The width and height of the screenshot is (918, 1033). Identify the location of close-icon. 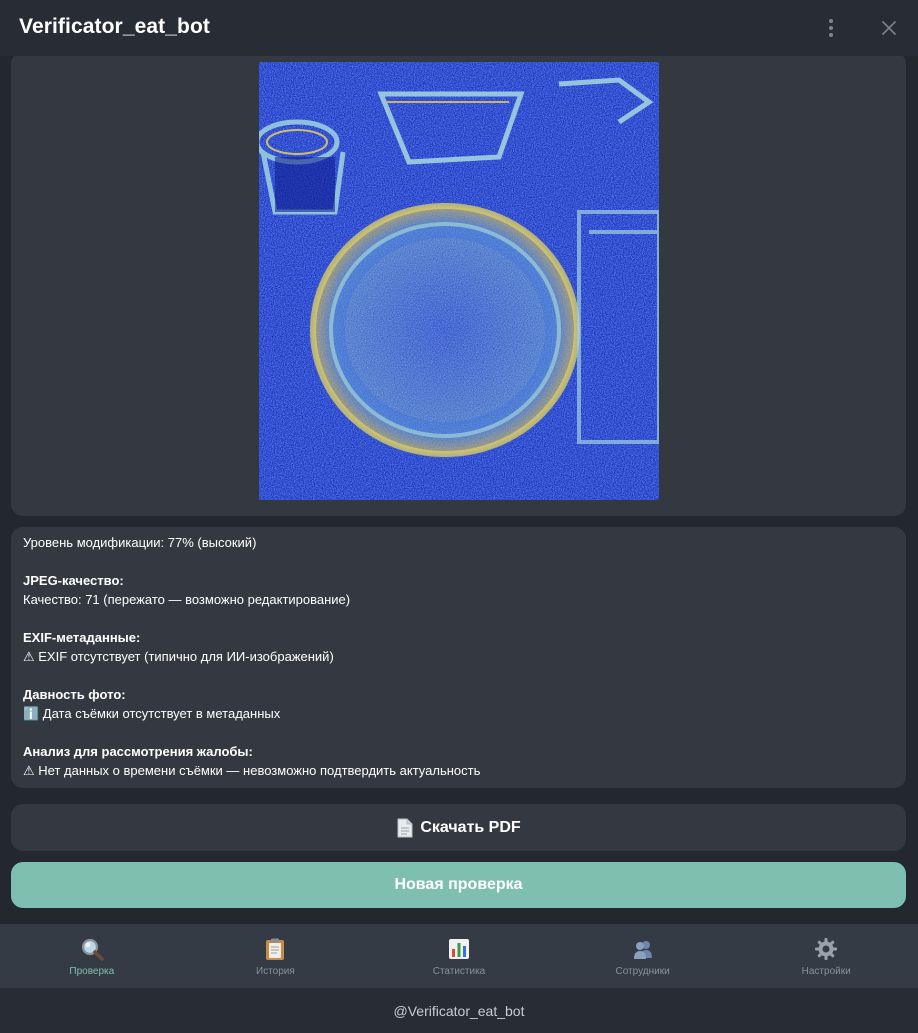
(889, 28).